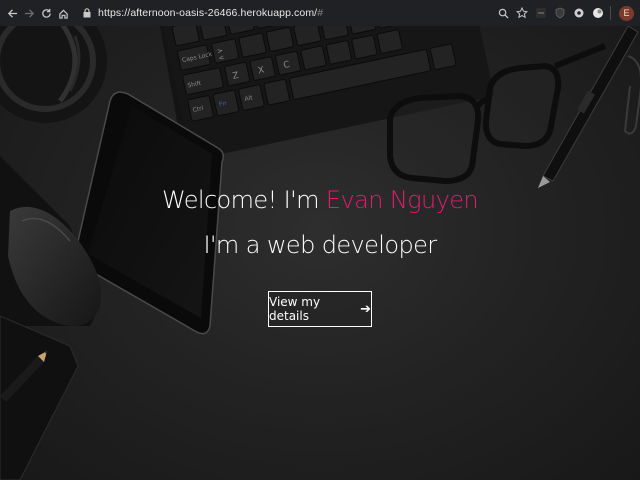 Image resolution: width=640 pixels, height=480 pixels. I want to click on headphones-image, so click(53, 74).